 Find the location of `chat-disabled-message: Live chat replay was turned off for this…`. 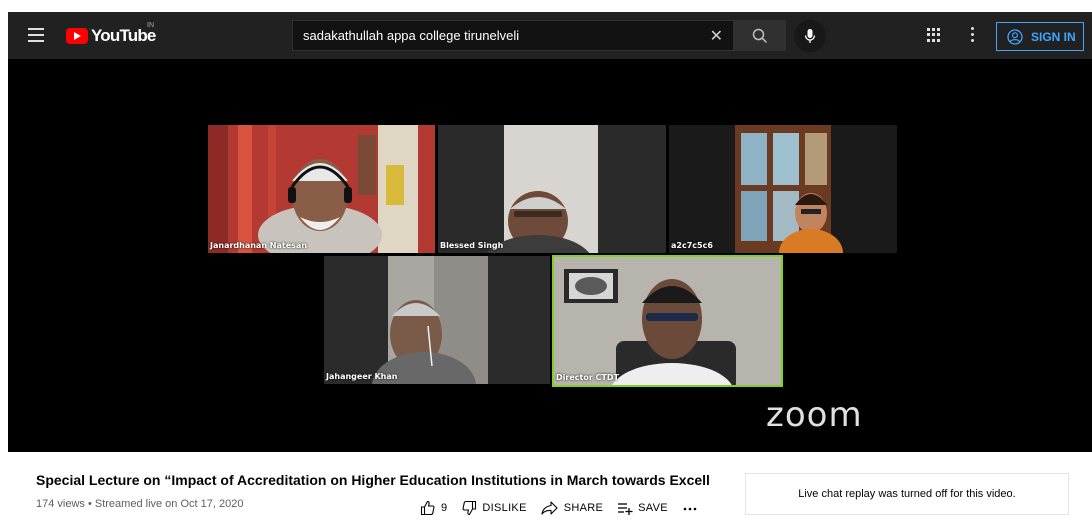

chat-disabled-message: Live chat replay was turned off for this… is located at coordinates (907, 494).